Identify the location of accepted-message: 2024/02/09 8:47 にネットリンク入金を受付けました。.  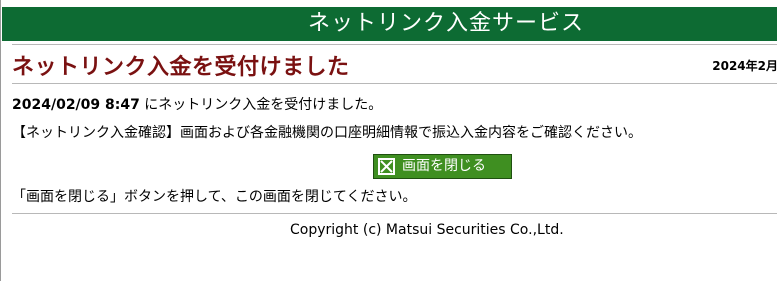
(197, 104).